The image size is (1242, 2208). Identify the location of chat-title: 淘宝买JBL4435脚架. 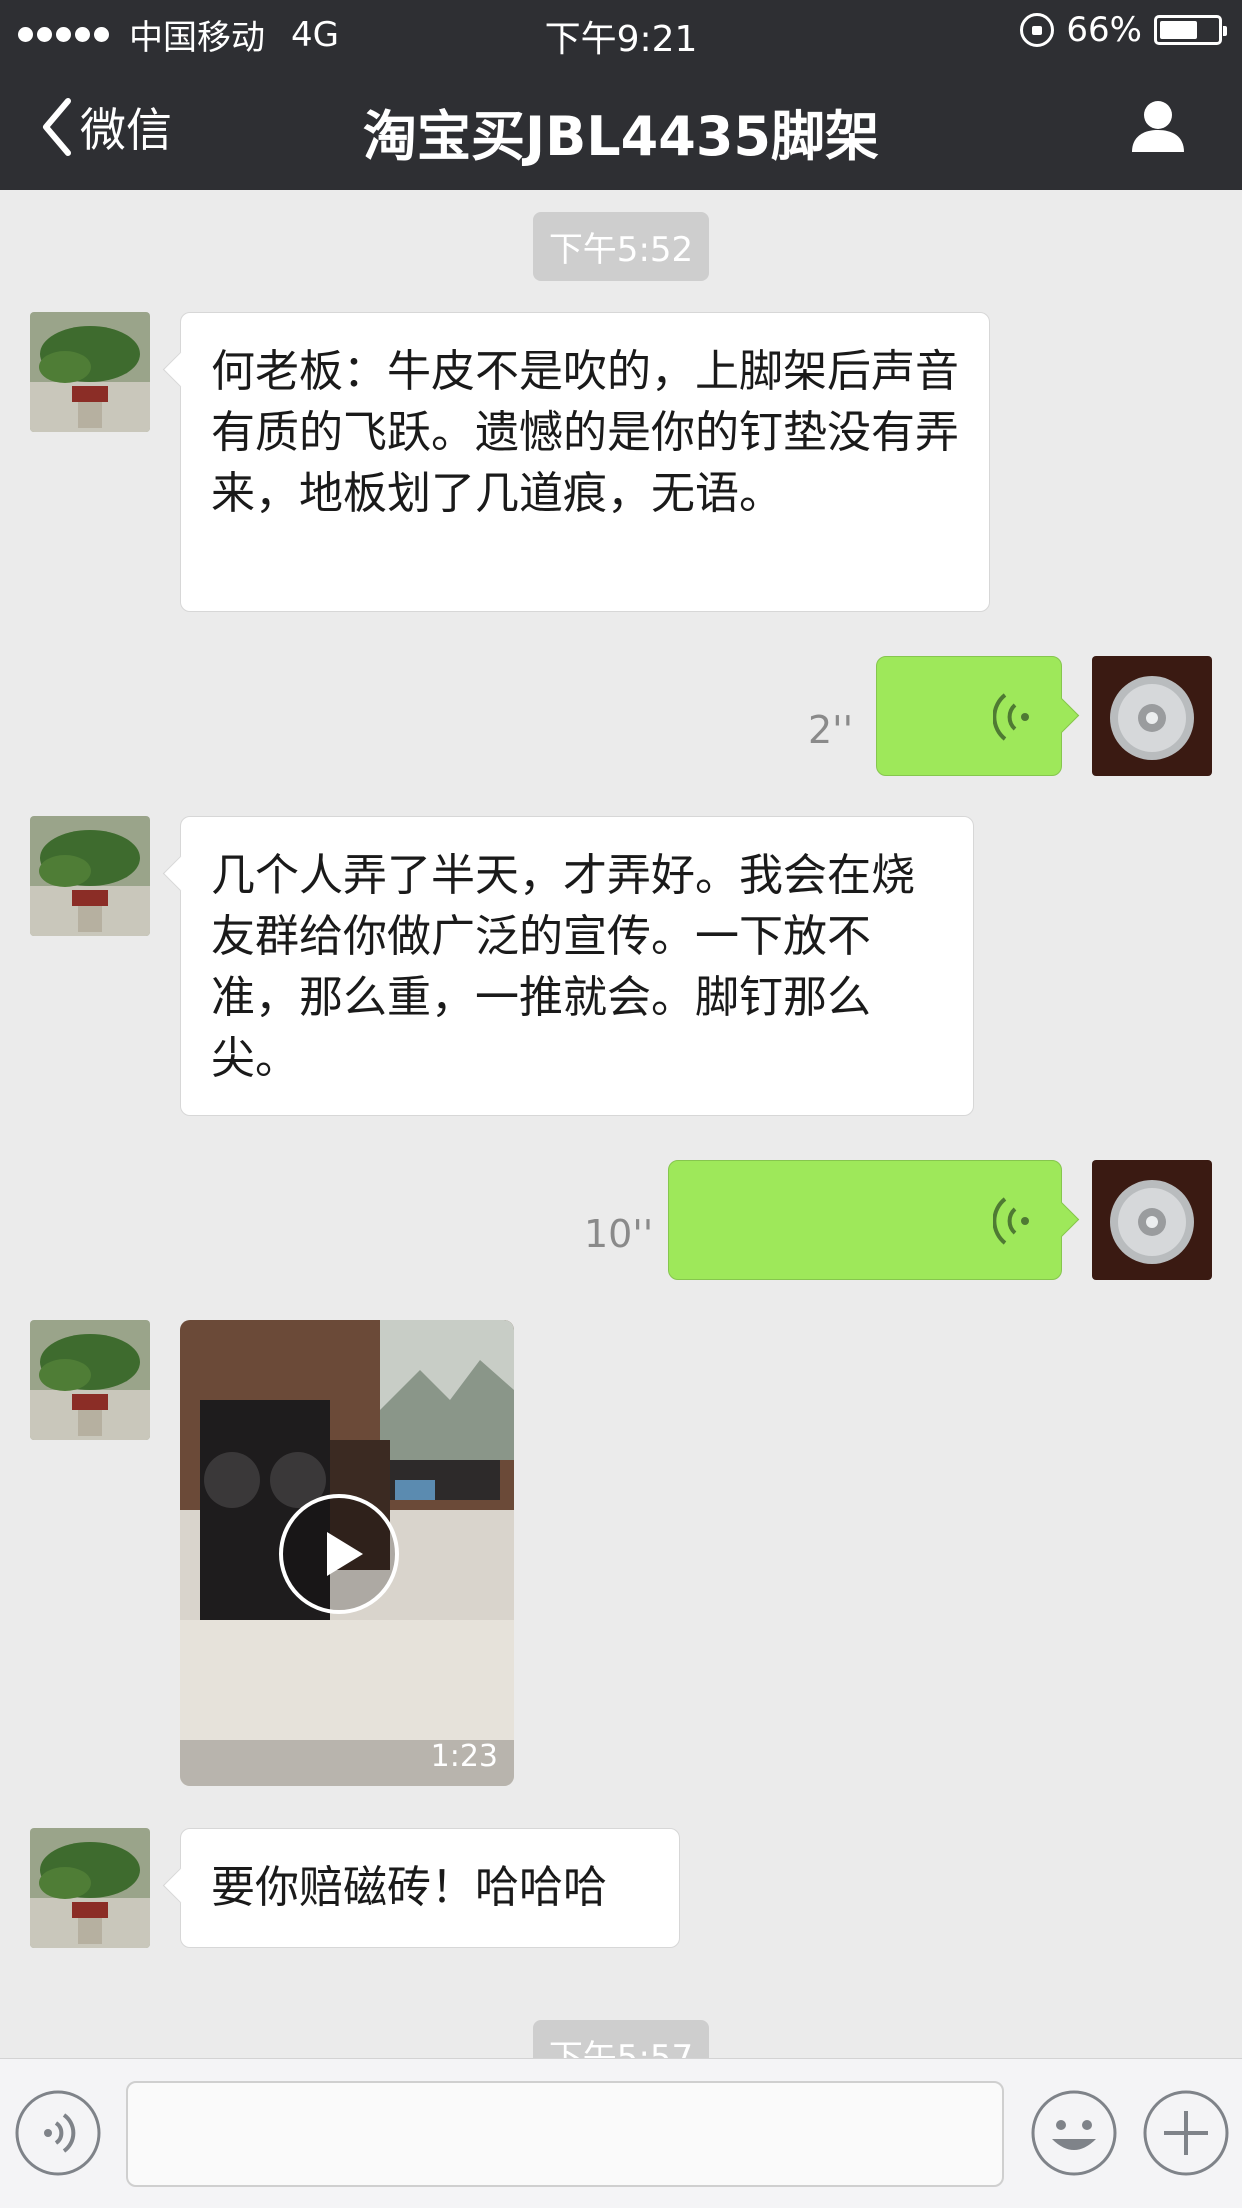
(621, 136).